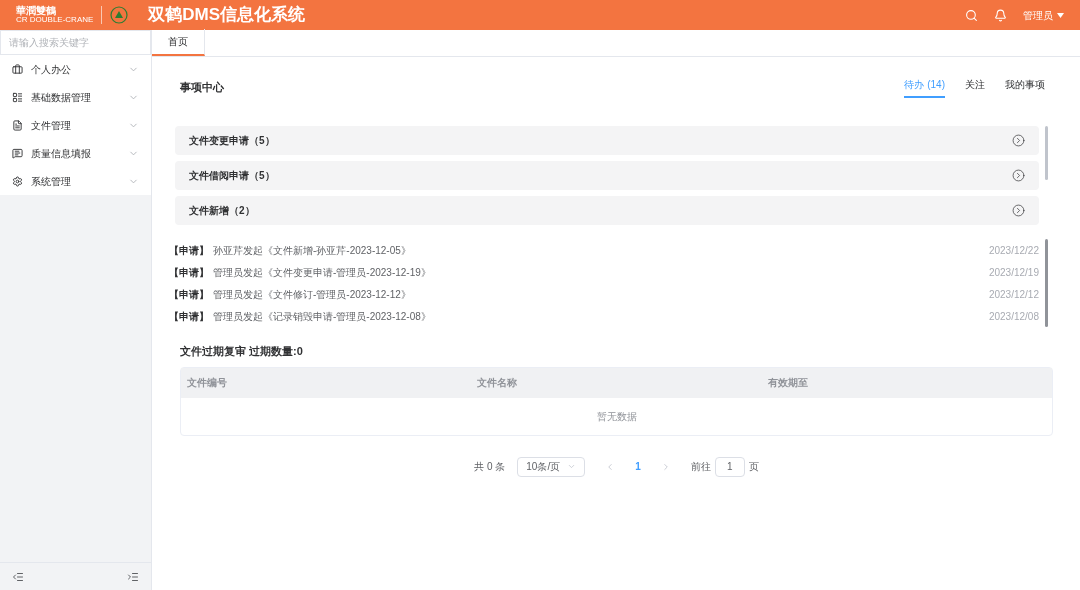 Image resolution: width=1080 pixels, height=590 pixels. I want to click on column-header: 文件名称, so click(497, 383).